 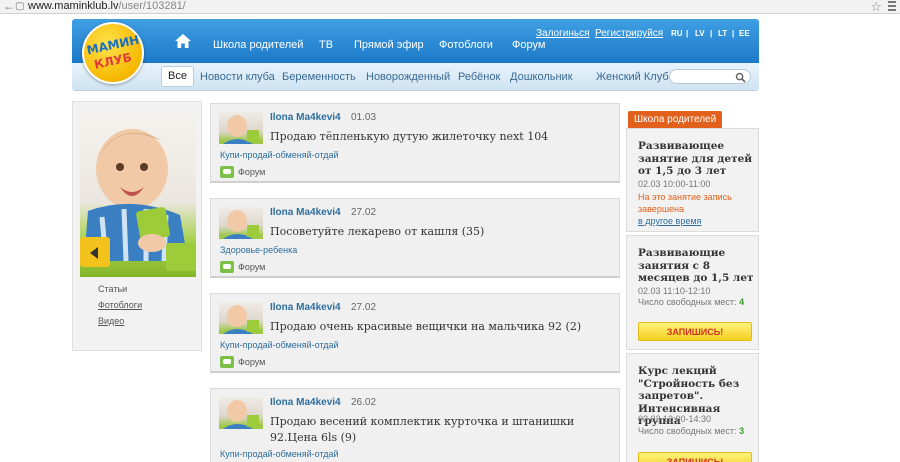 What do you see at coordinates (691, 431) in the screenshot?
I see `event-free-seats: Число свободных мест: 3` at bounding box center [691, 431].